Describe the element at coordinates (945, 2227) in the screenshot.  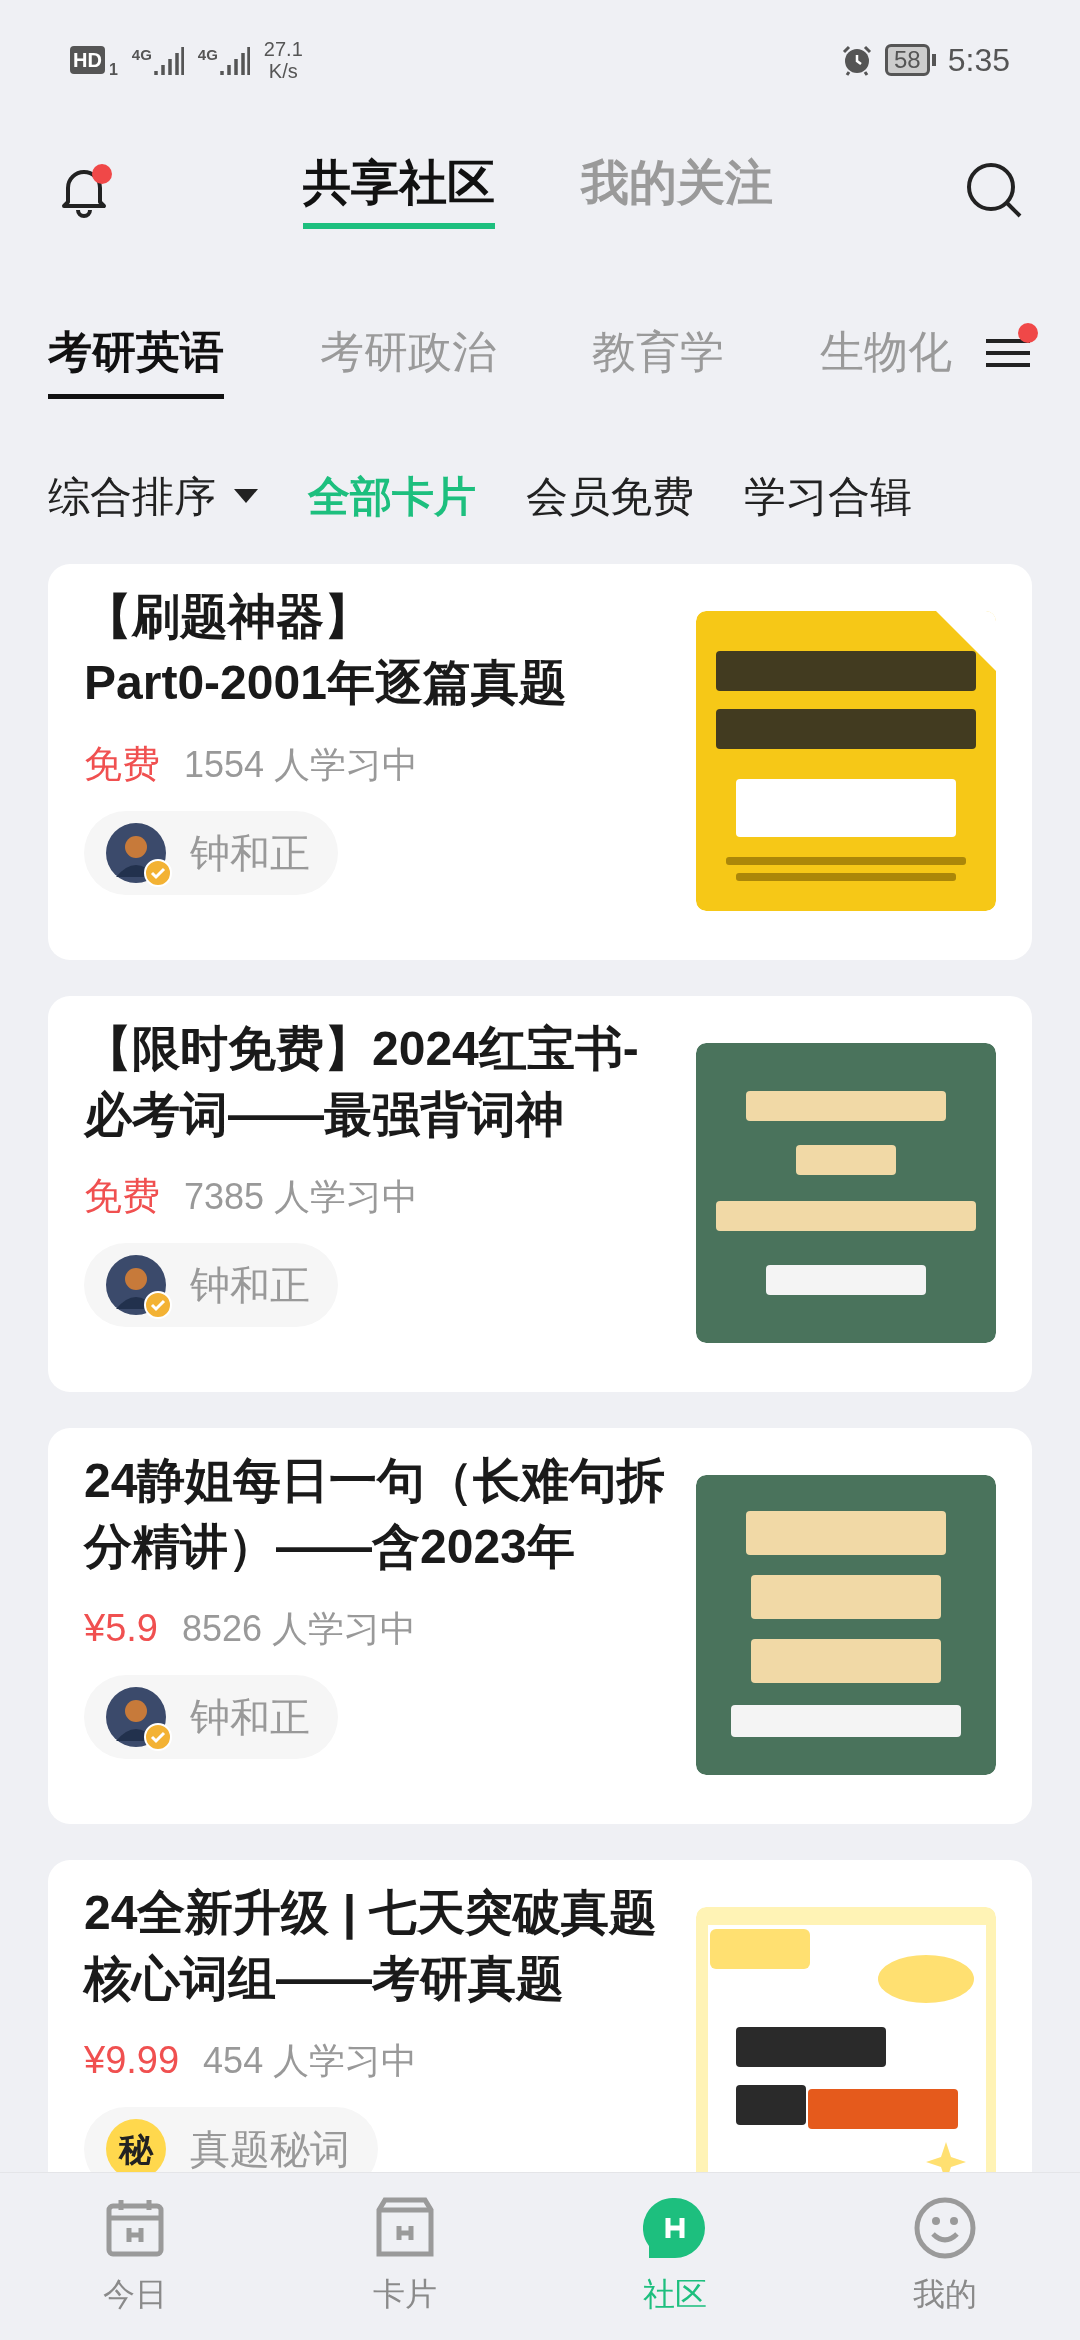
I see `smiley-icon` at that location.